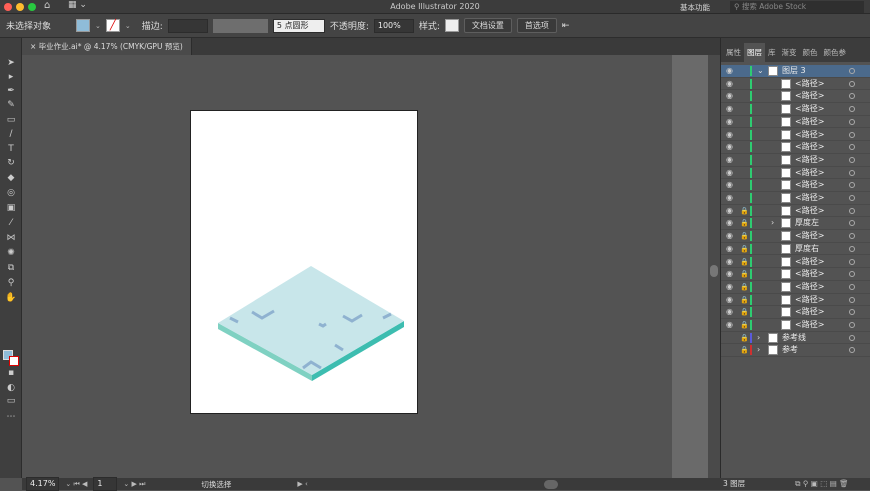  What do you see at coordinates (105, 484) in the screenshot?
I see `artboard-number: 1` at bounding box center [105, 484].